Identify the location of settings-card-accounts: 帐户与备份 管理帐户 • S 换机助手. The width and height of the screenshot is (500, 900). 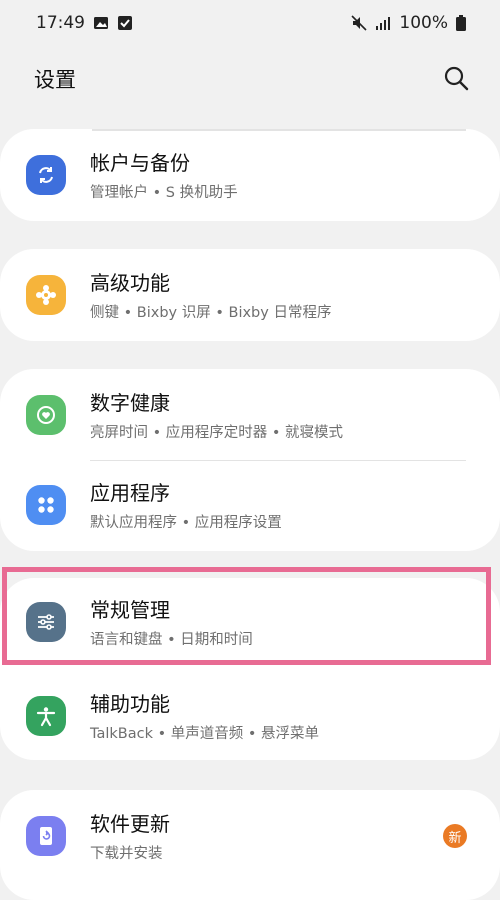
(250, 175).